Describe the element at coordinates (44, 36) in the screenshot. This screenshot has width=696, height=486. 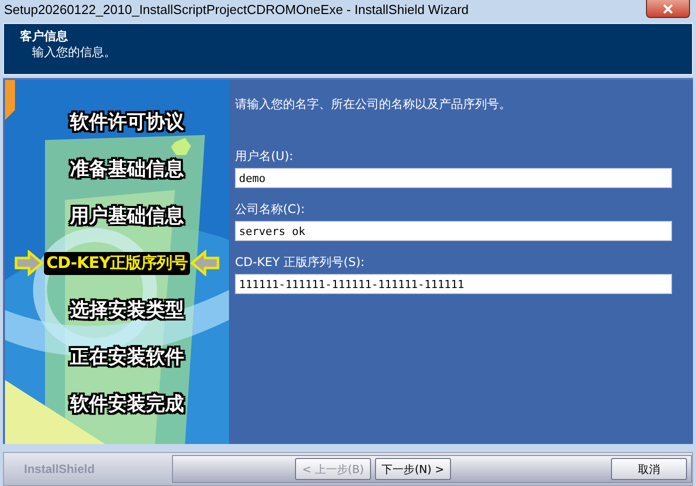
I see `page-title: 客户信息` at that location.